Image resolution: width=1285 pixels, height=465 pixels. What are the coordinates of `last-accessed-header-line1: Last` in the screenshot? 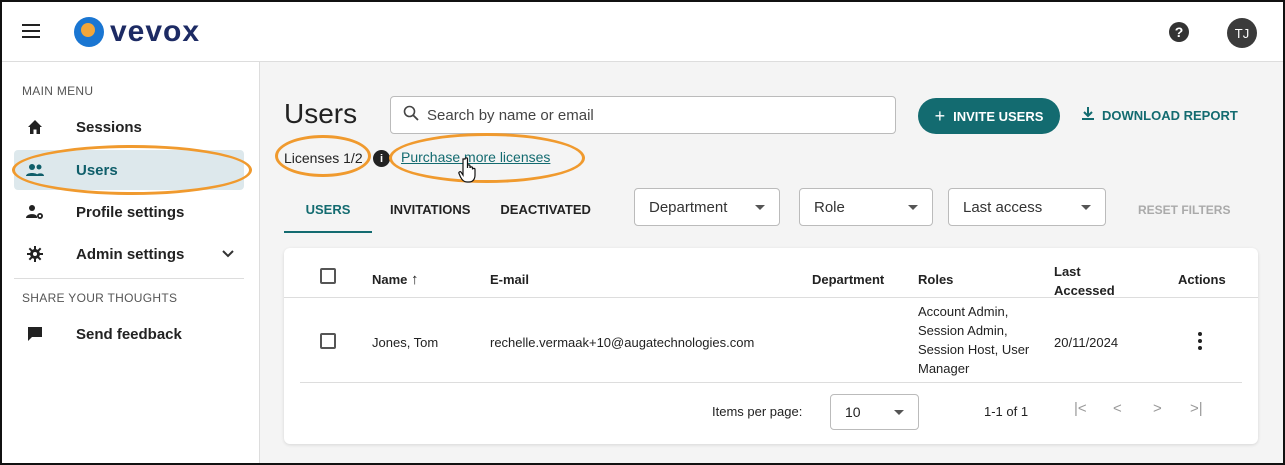 It's located at (1067, 271).